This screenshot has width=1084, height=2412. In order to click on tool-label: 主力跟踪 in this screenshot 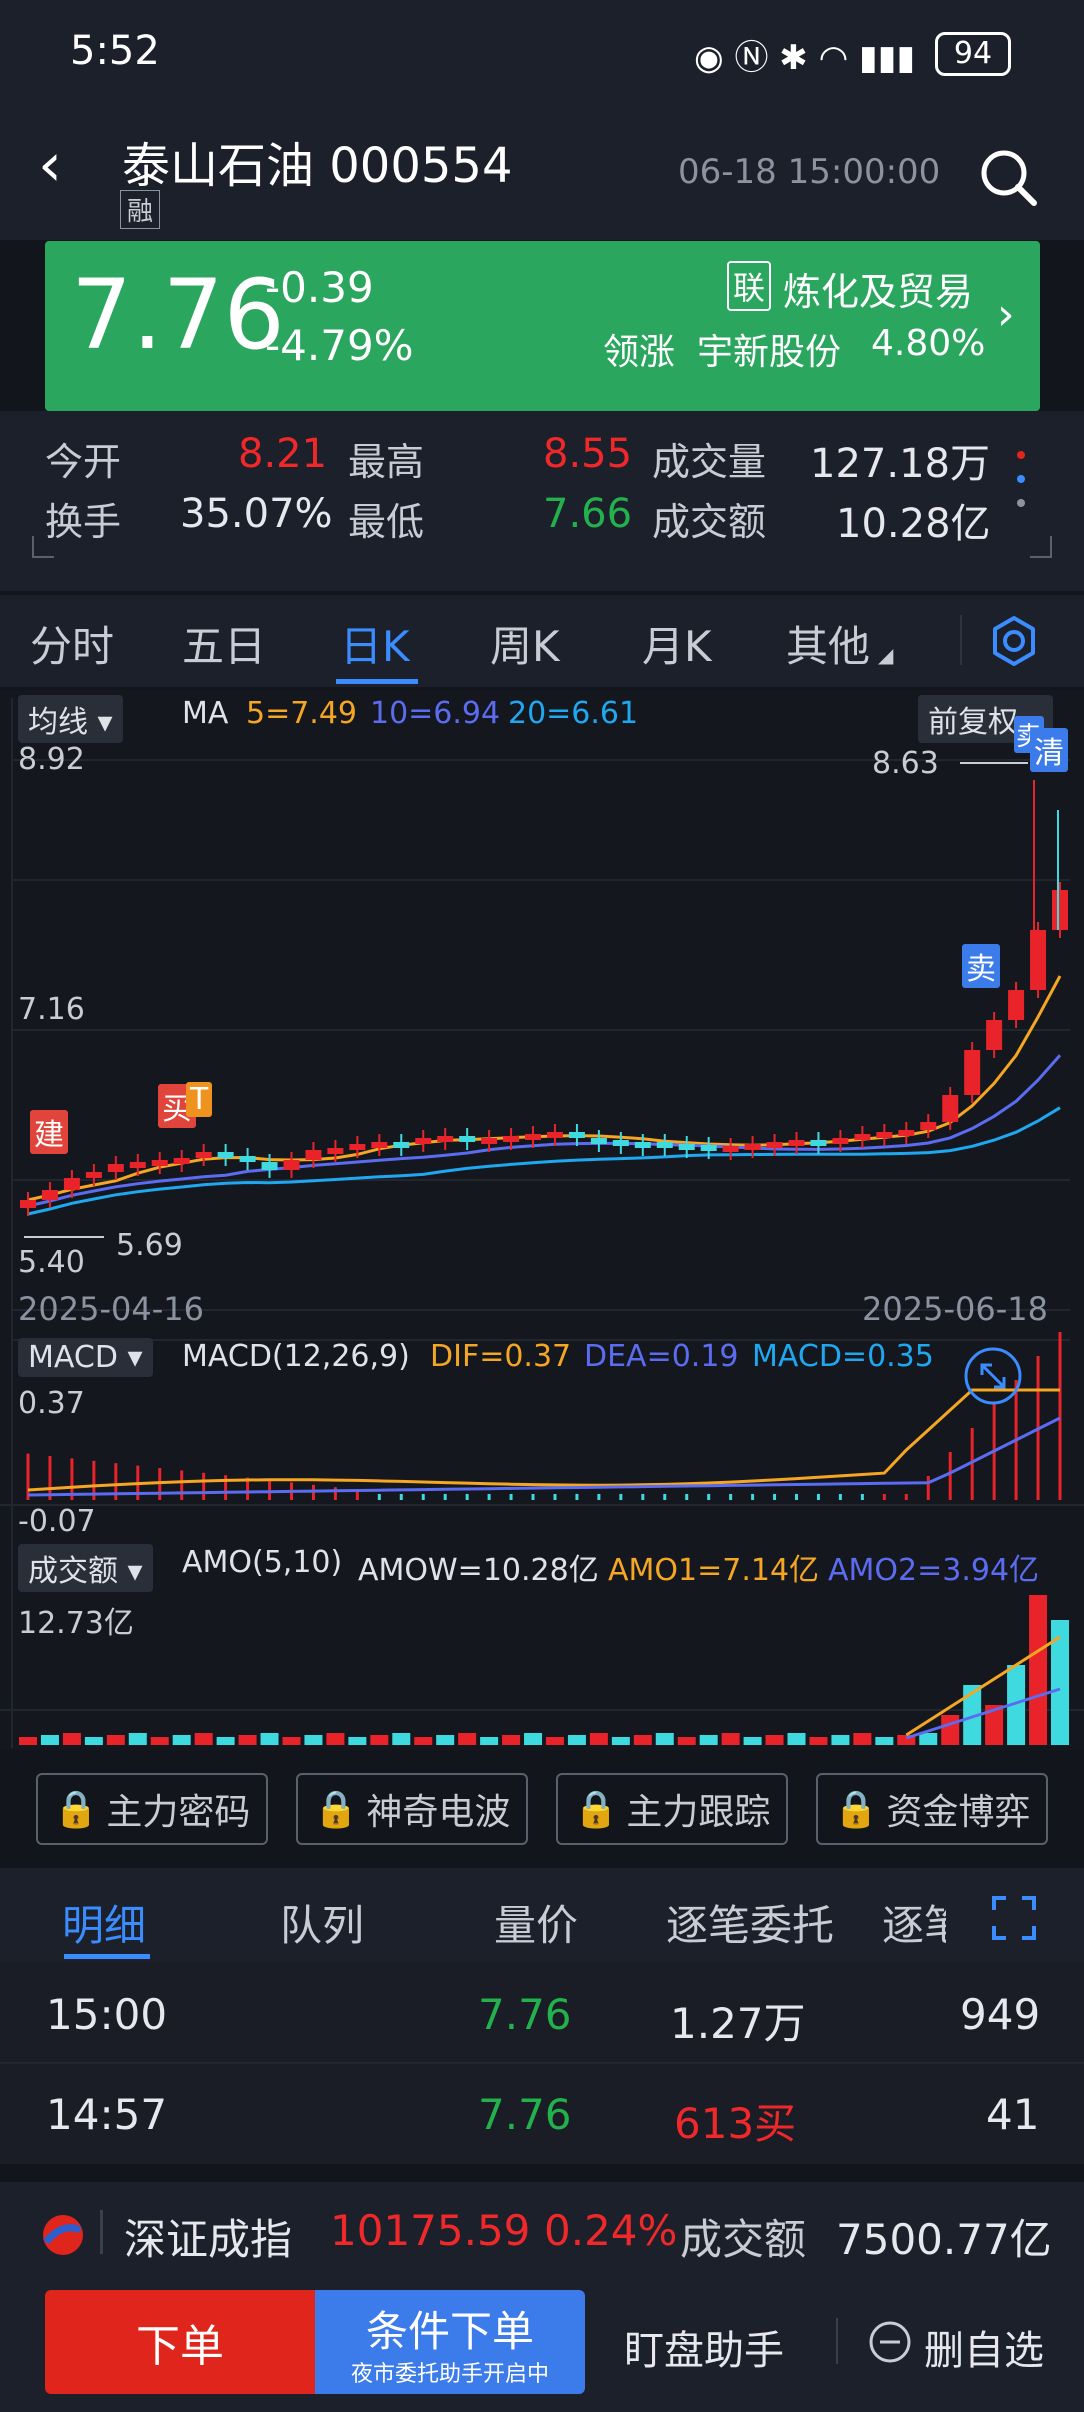, I will do `click(698, 1812)`.